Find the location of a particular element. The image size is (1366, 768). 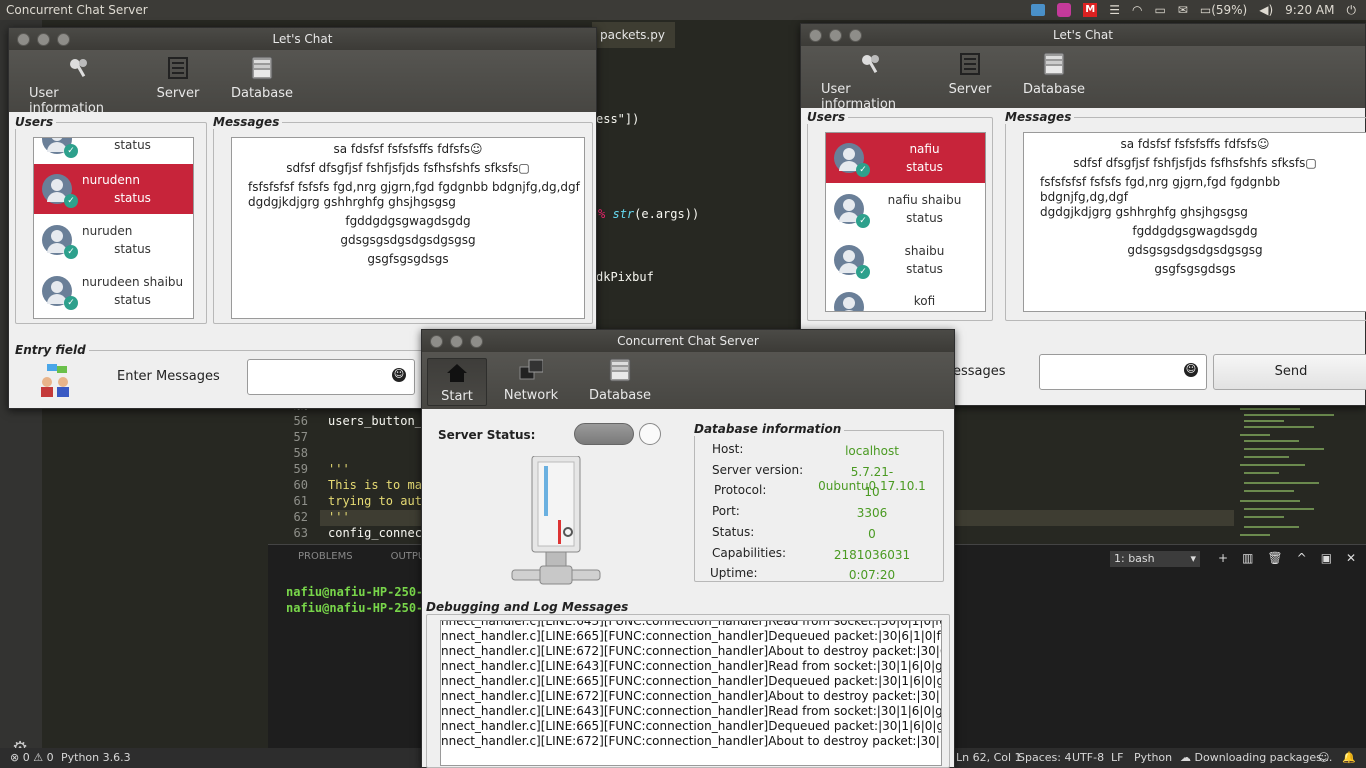

volume-icon: ◀) is located at coordinates (1266, 10).